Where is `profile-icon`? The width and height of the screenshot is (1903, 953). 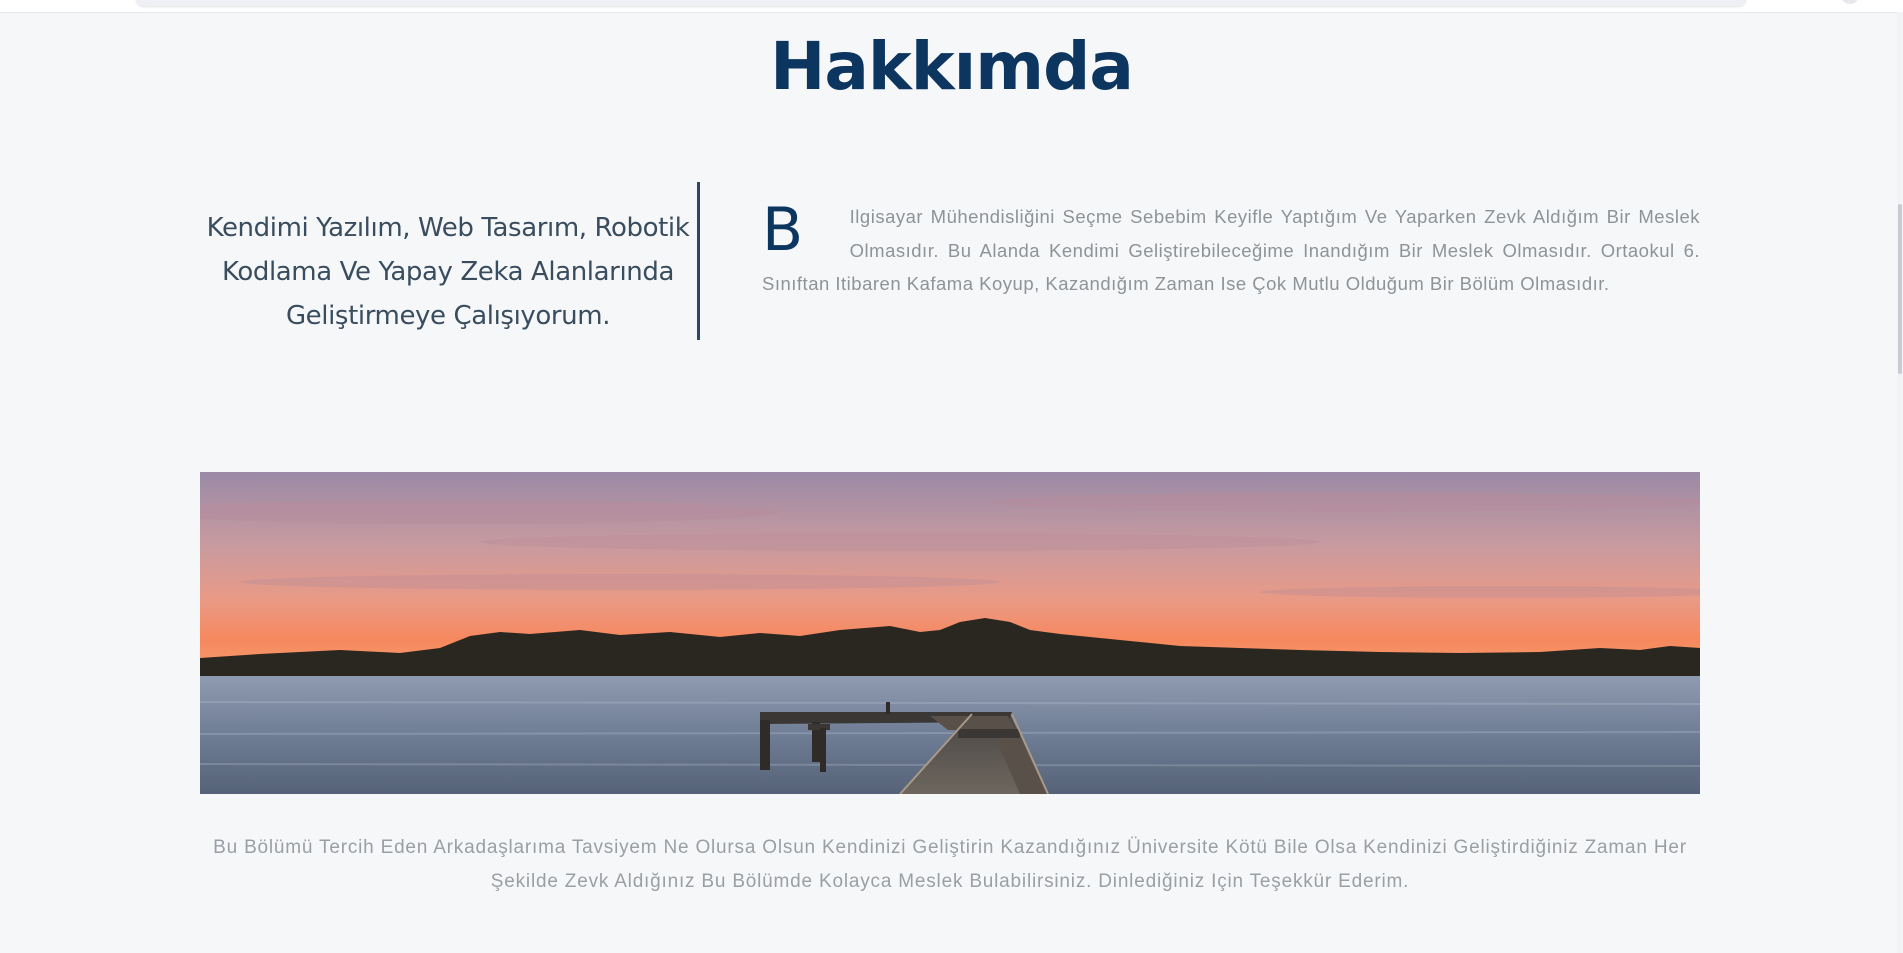
profile-icon is located at coordinates (1850, 2).